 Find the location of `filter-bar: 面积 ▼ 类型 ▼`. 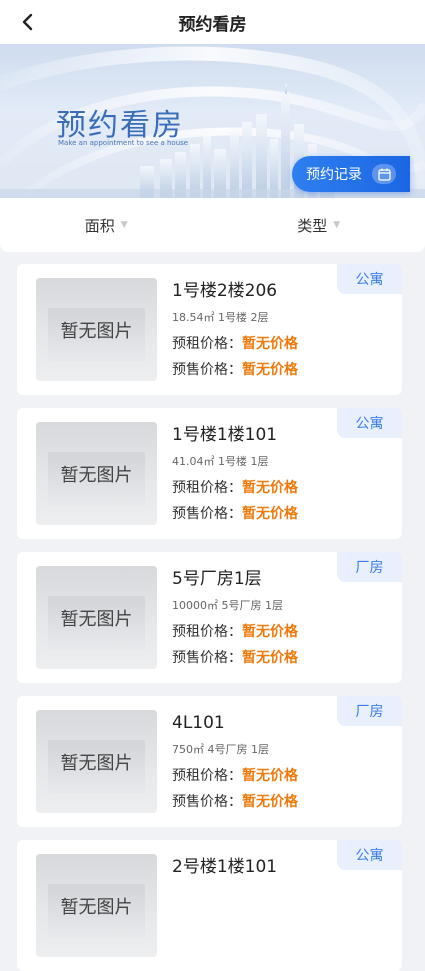

filter-bar: 面积 ▼ 类型 ▼ is located at coordinates (212, 225).